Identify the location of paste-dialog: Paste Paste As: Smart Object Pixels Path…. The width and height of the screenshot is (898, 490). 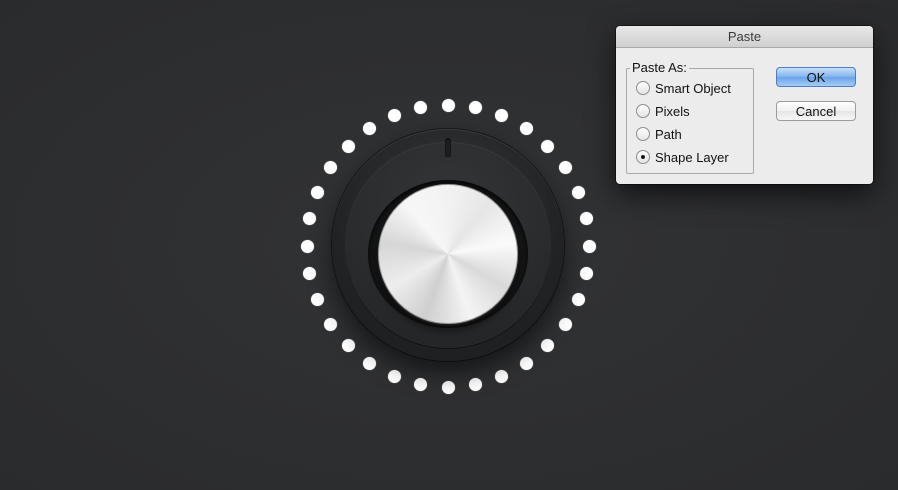
(744, 105).